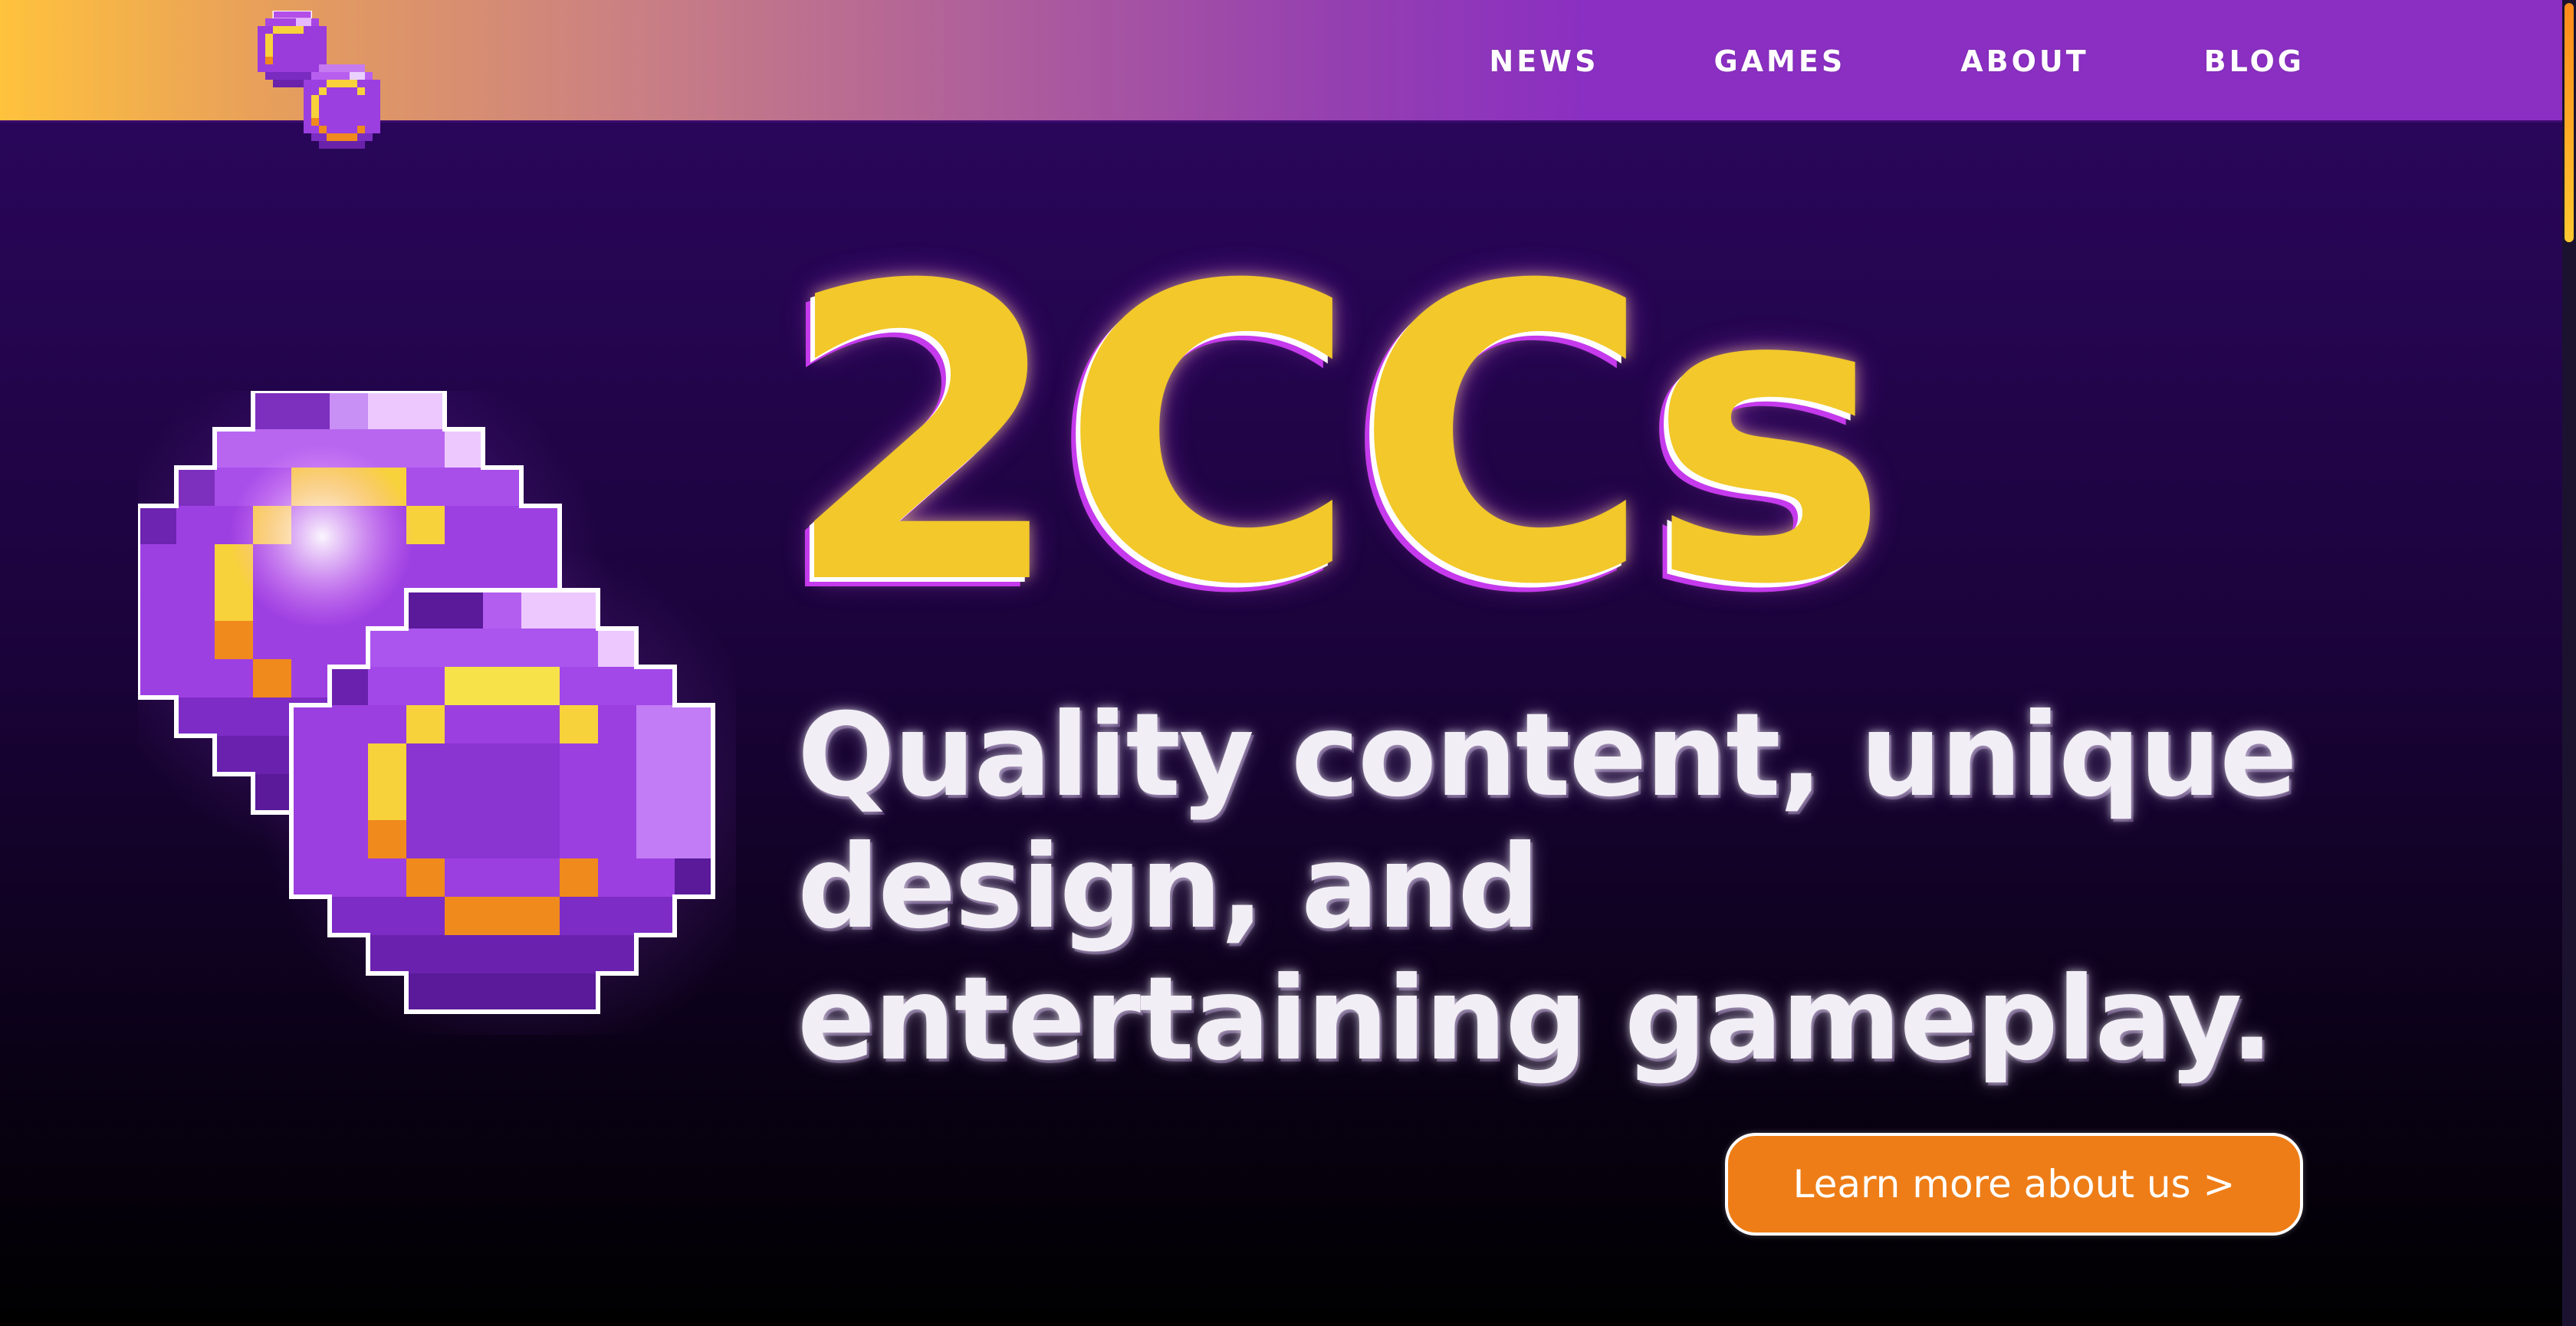 This screenshot has width=2576, height=1326. I want to click on nav-blog-link: BLOG, so click(2254, 61).